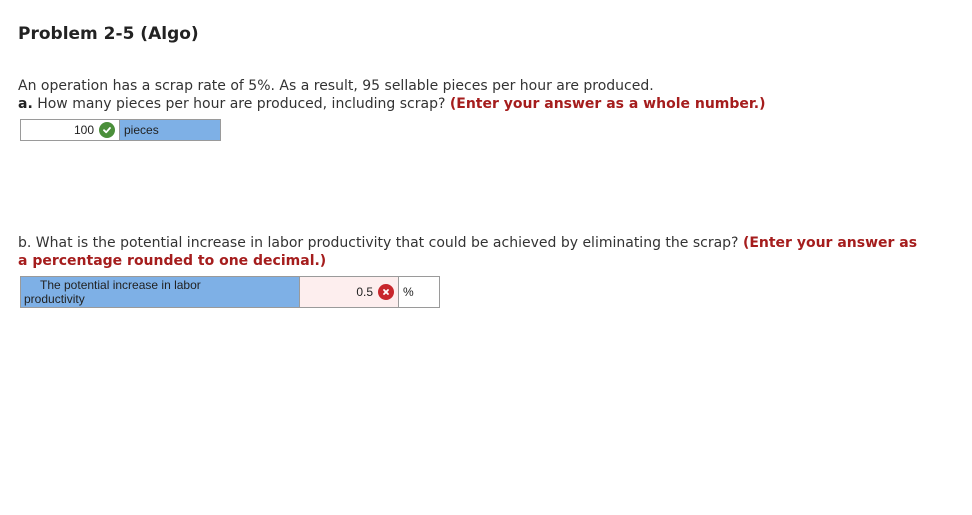  Describe the element at coordinates (70, 130) in the screenshot. I see `part-a-answer-input: 100` at that location.